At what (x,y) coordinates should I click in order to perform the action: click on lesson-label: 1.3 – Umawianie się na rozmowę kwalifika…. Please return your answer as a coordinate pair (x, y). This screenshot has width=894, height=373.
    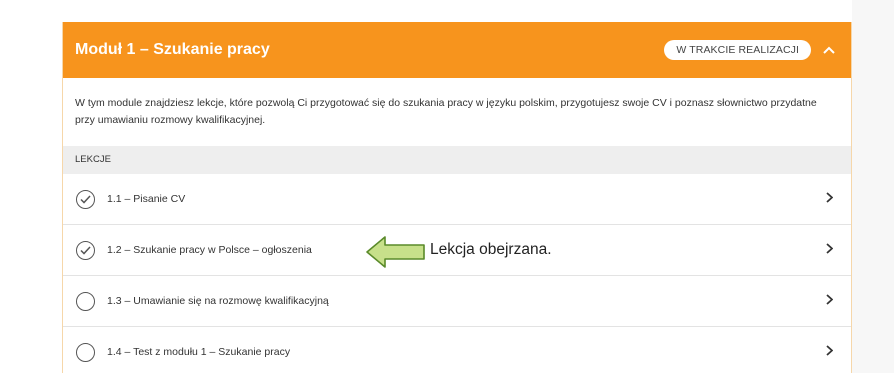
    Looking at the image, I should click on (218, 301).